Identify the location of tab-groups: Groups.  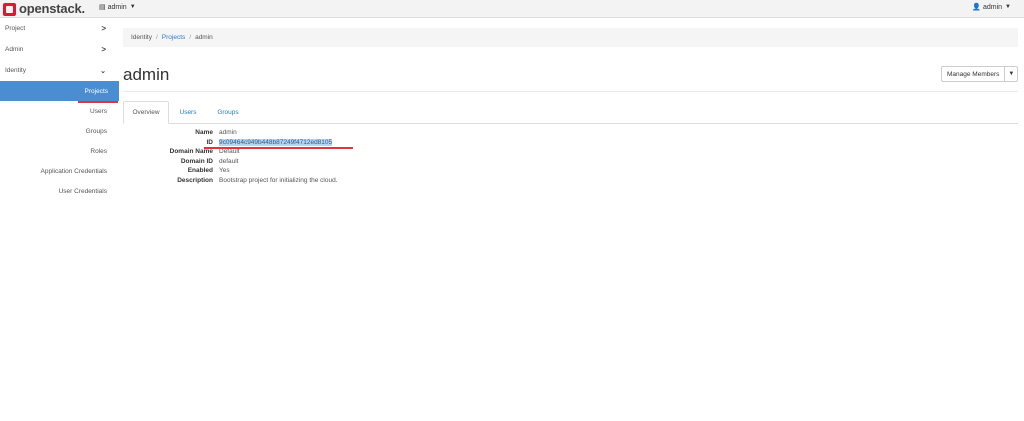
(228, 112).